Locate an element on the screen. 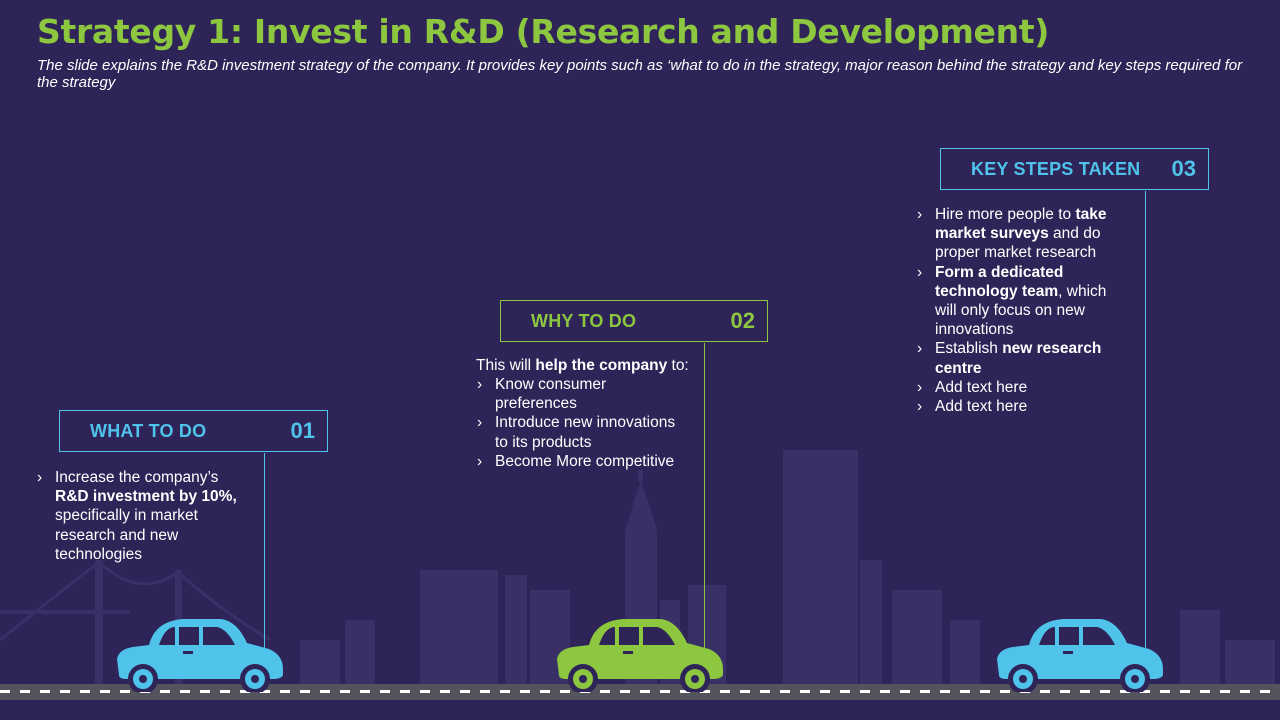  step-number: 02 is located at coordinates (742, 320).